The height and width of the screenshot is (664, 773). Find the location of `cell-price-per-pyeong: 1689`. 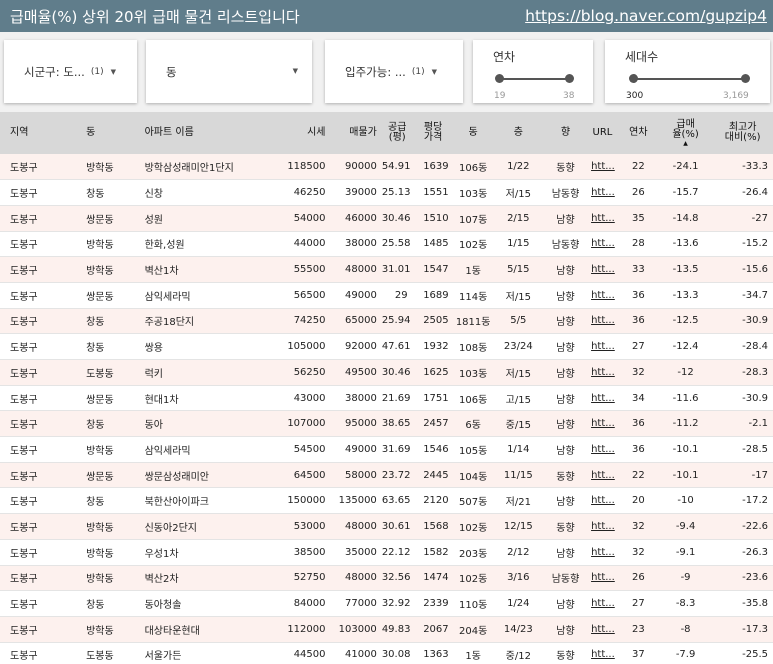

cell-price-per-pyeong: 1689 is located at coordinates (433, 295).